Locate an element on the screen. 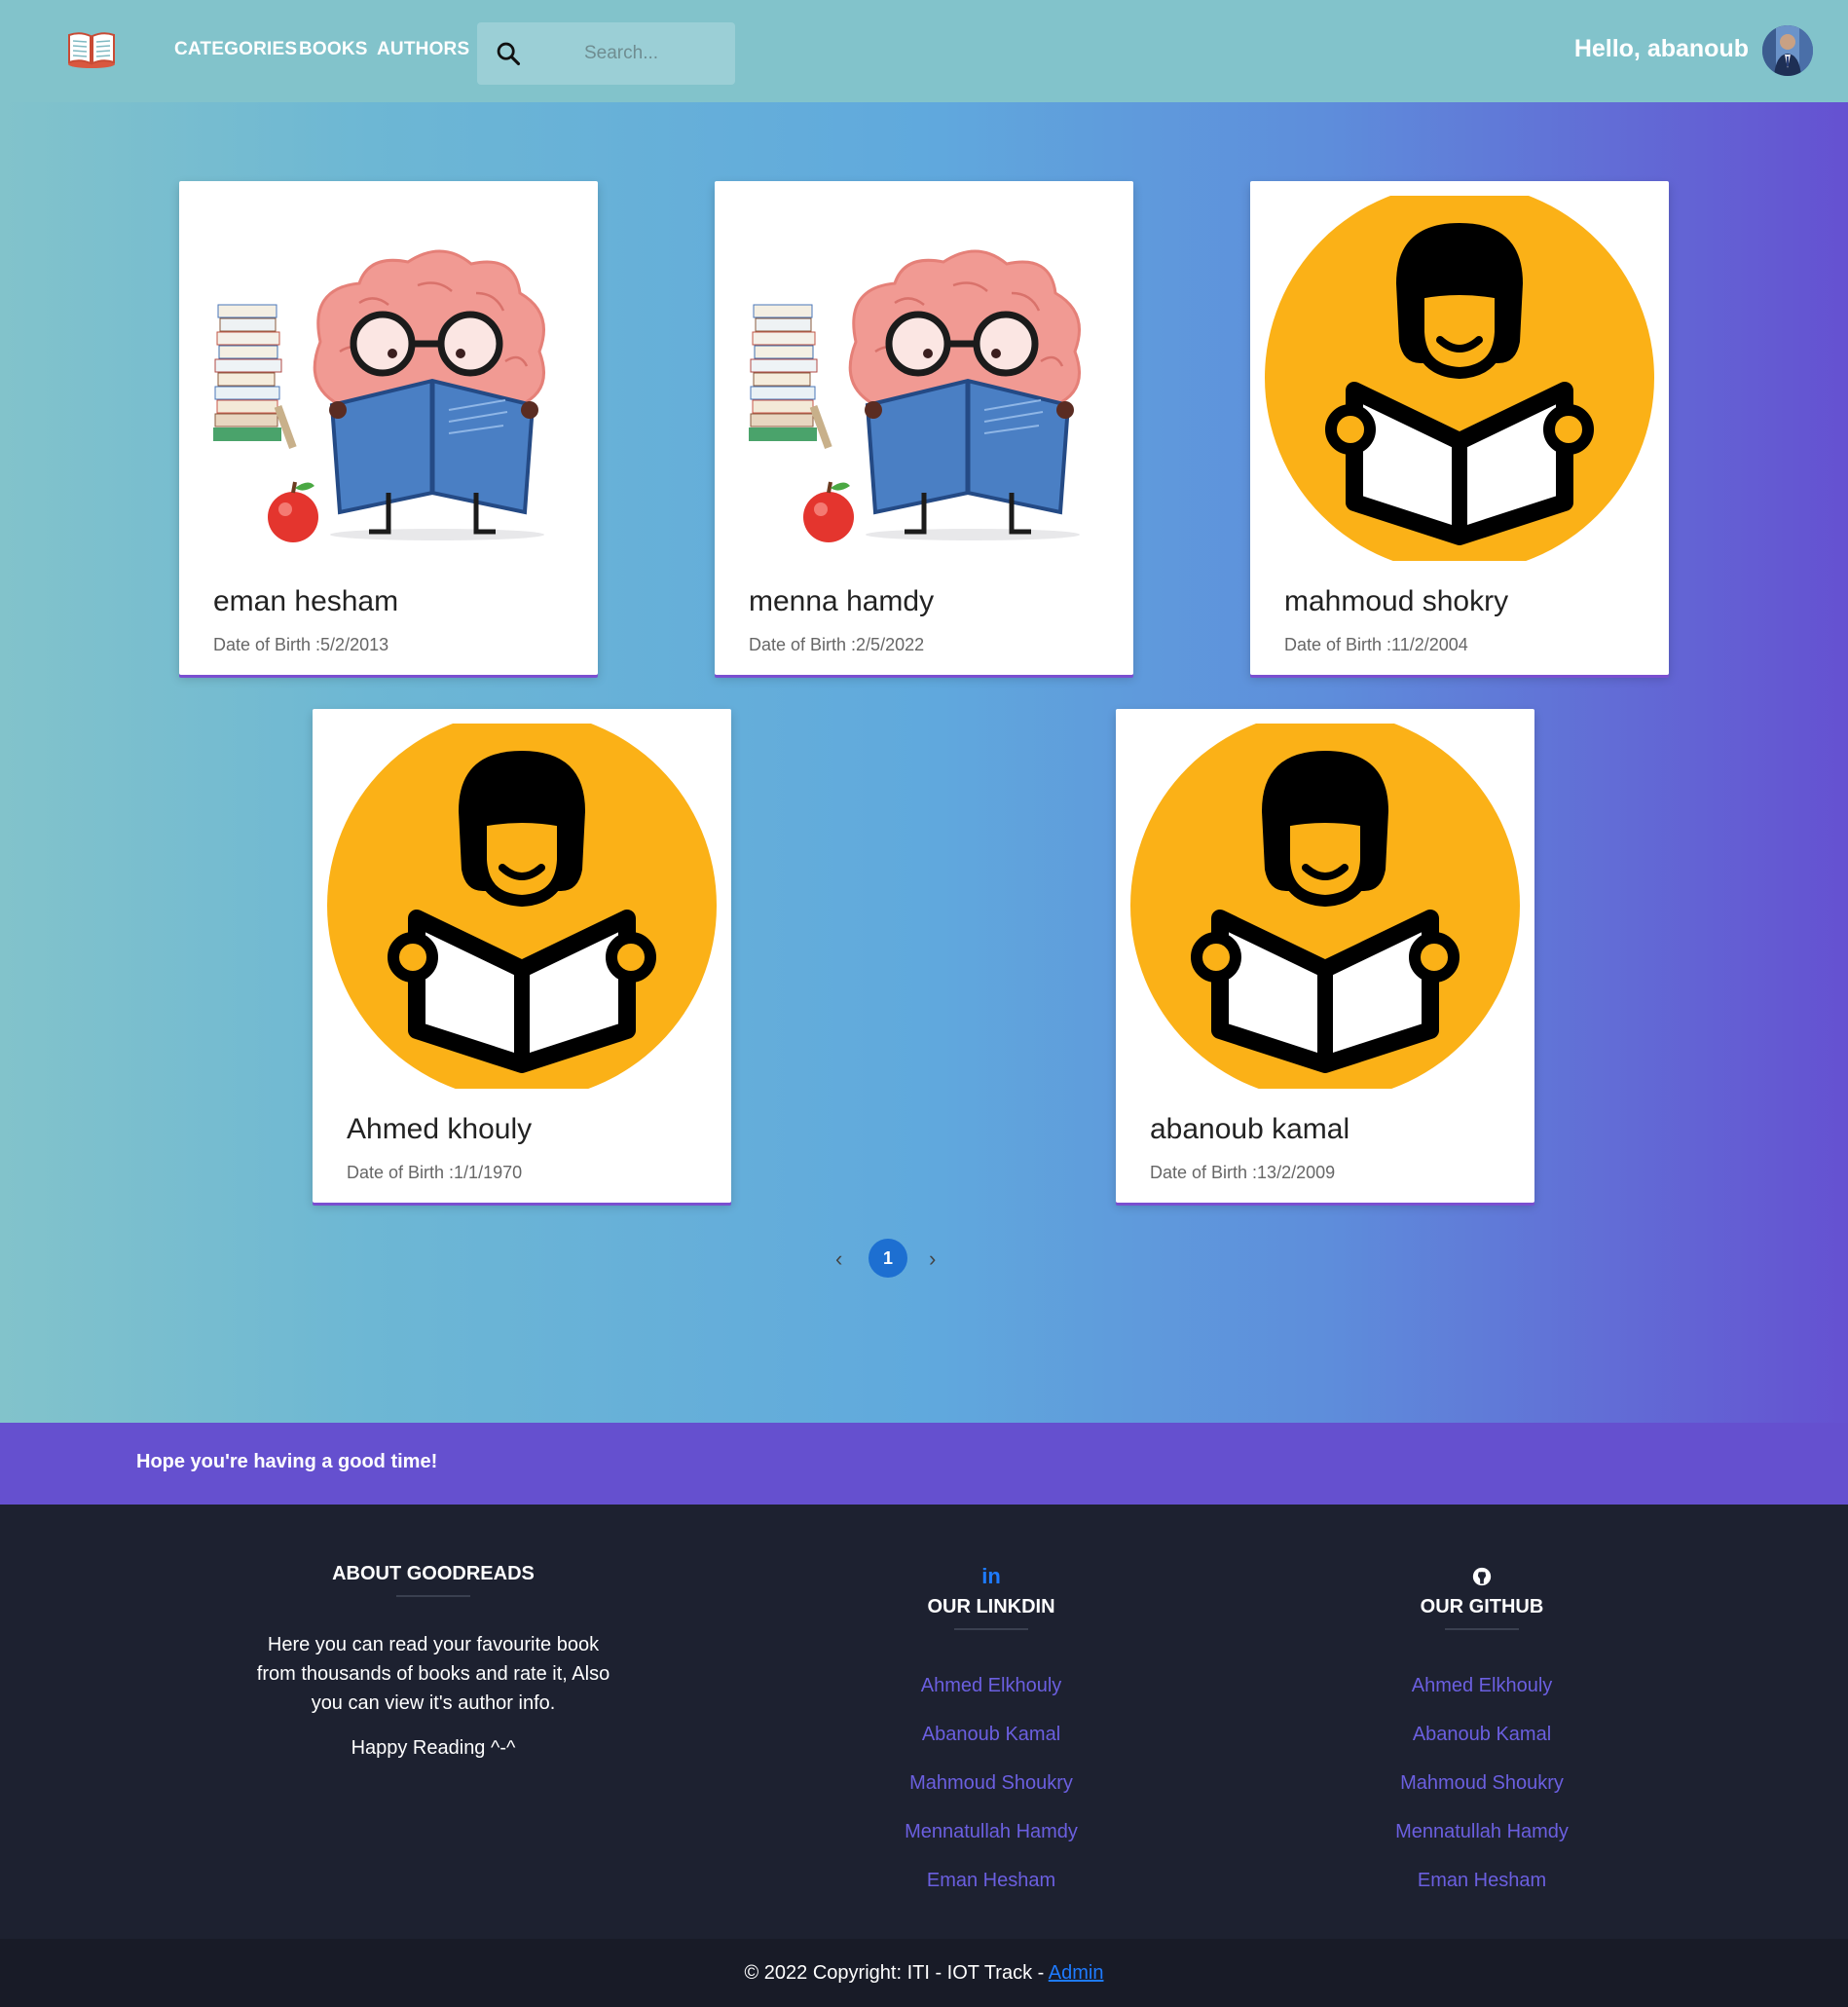  author-dob: Date of Birth :2/5/2022 is located at coordinates (837, 644).